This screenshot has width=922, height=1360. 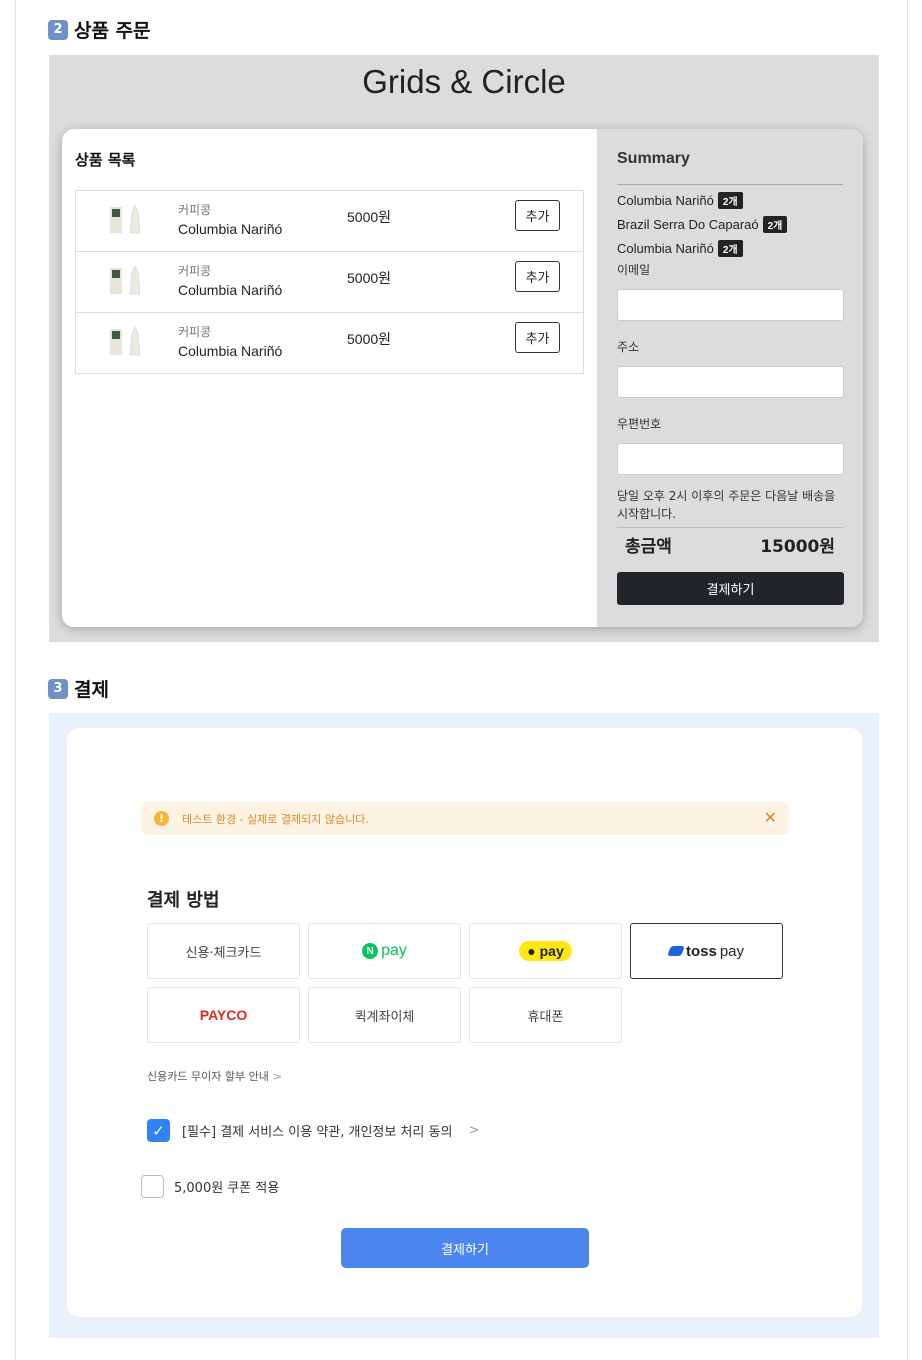 I want to click on payco-logo: PAYCO, so click(x=223, y=1015).